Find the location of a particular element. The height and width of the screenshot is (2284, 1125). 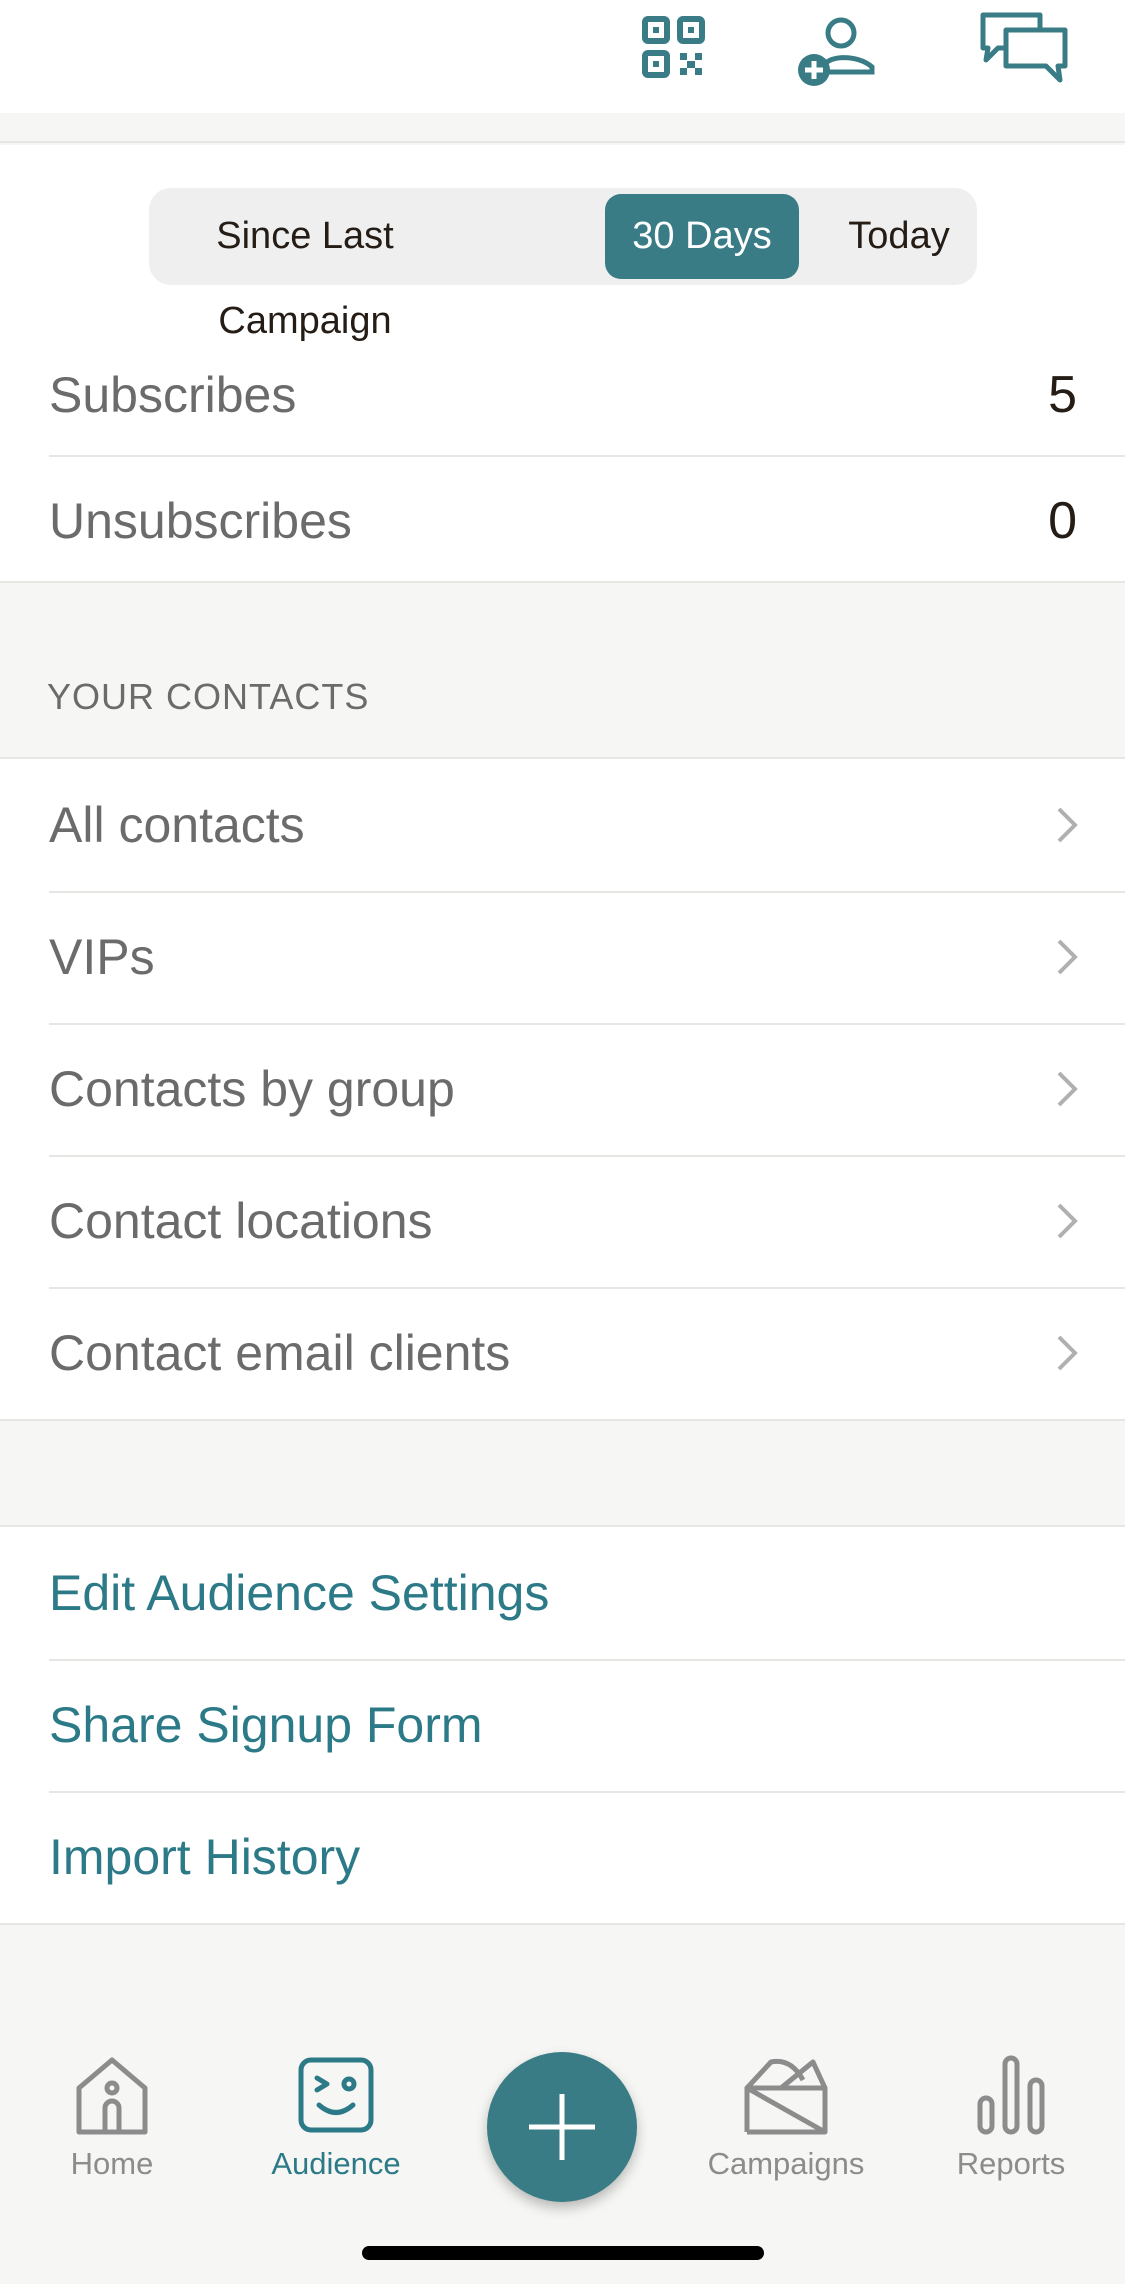

header-divider is located at coordinates (562, 128).